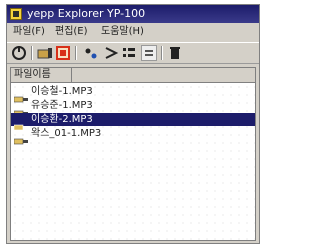  Describe the element at coordinates (45, 53) in the screenshot. I see `folder-download-icon` at that location.